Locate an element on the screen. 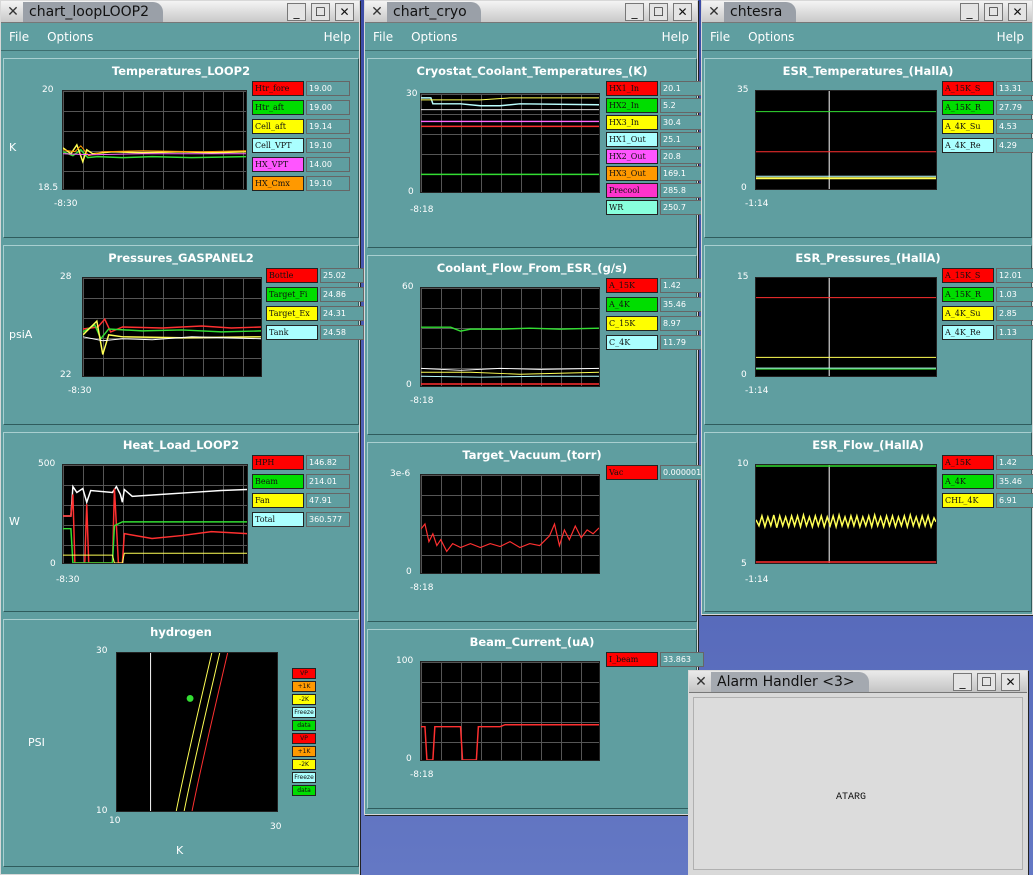 This screenshot has width=1033, height=875. legend-row: Total 360.577 is located at coordinates (301, 519).